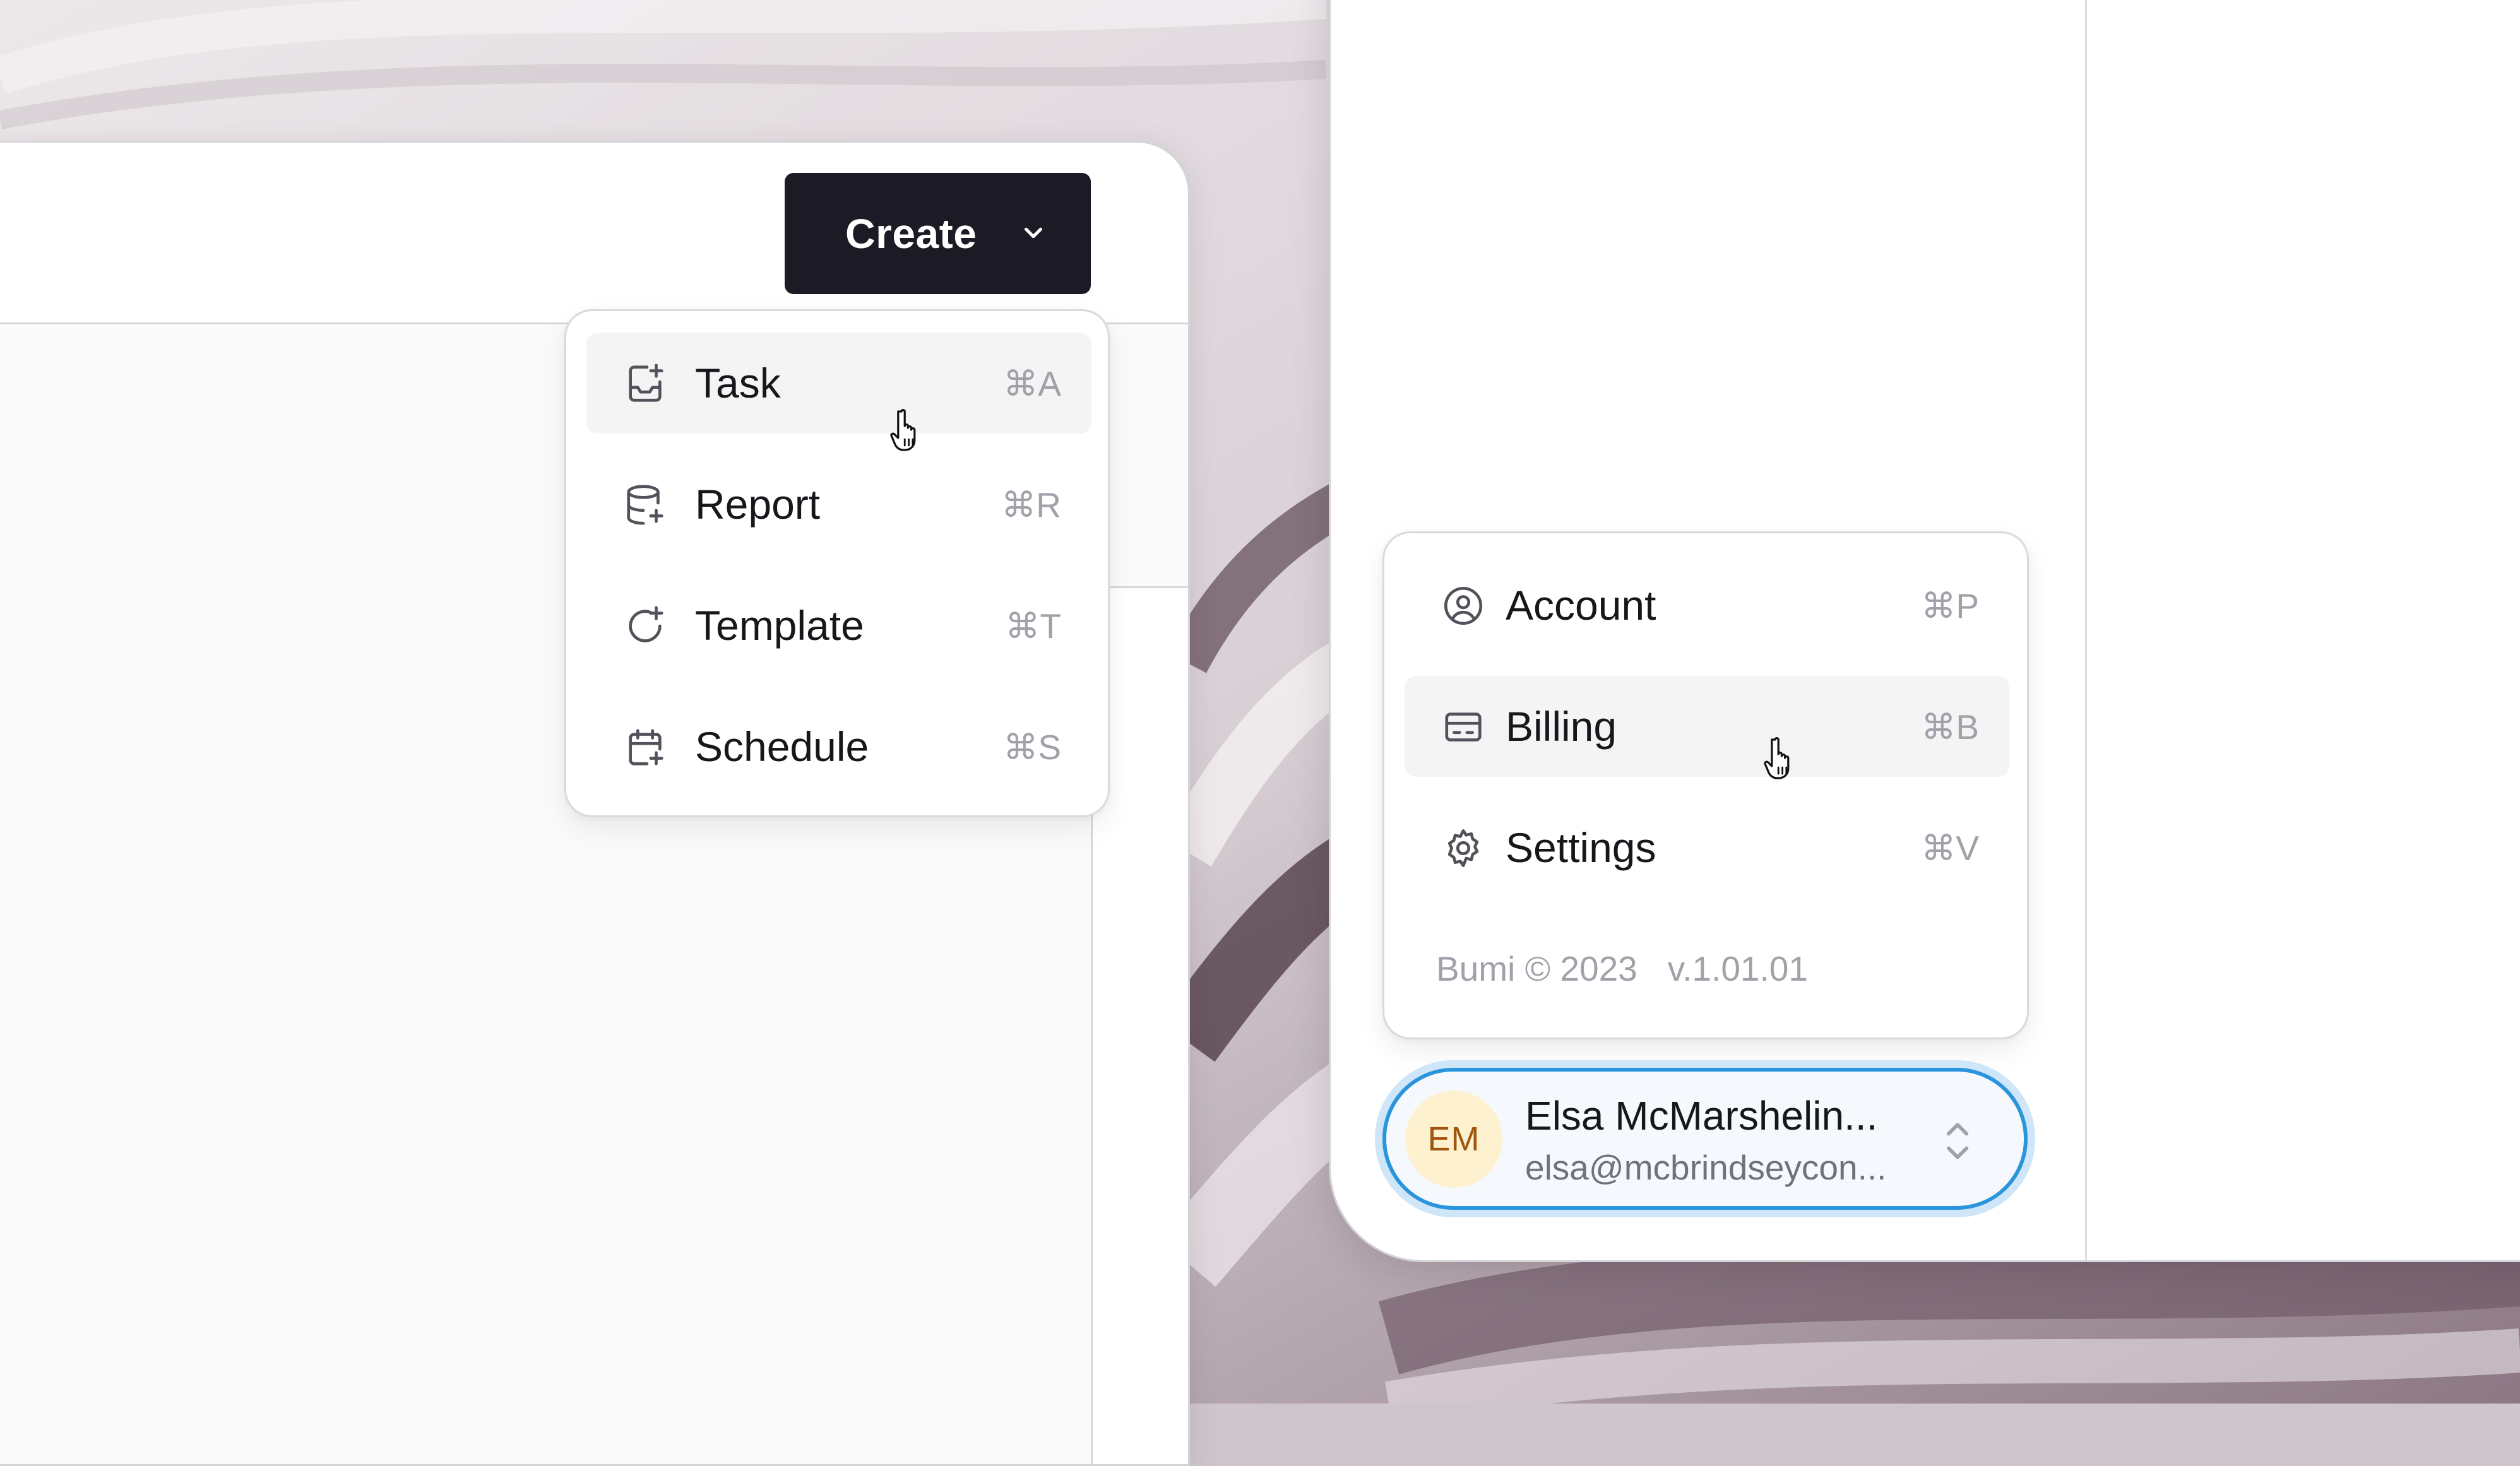 This screenshot has height=1466, width=2520. I want to click on menu-item-billing: Billing ⌘B, so click(1707, 726).